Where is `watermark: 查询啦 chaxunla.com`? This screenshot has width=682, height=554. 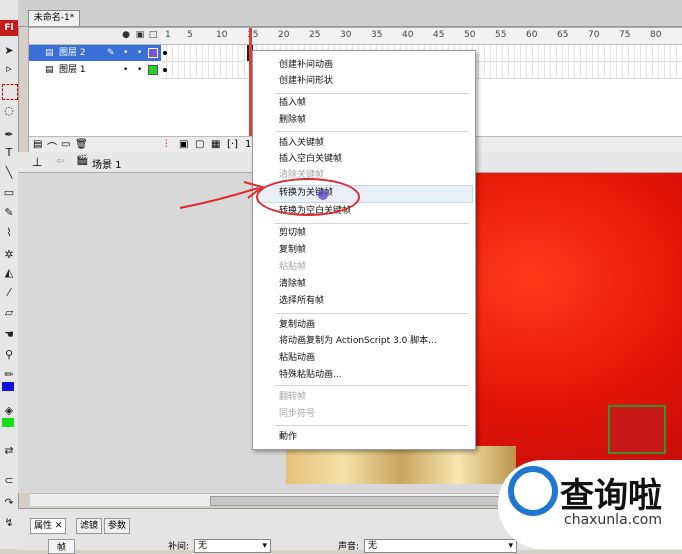 watermark: 查询啦 chaxunla.com is located at coordinates (590, 504).